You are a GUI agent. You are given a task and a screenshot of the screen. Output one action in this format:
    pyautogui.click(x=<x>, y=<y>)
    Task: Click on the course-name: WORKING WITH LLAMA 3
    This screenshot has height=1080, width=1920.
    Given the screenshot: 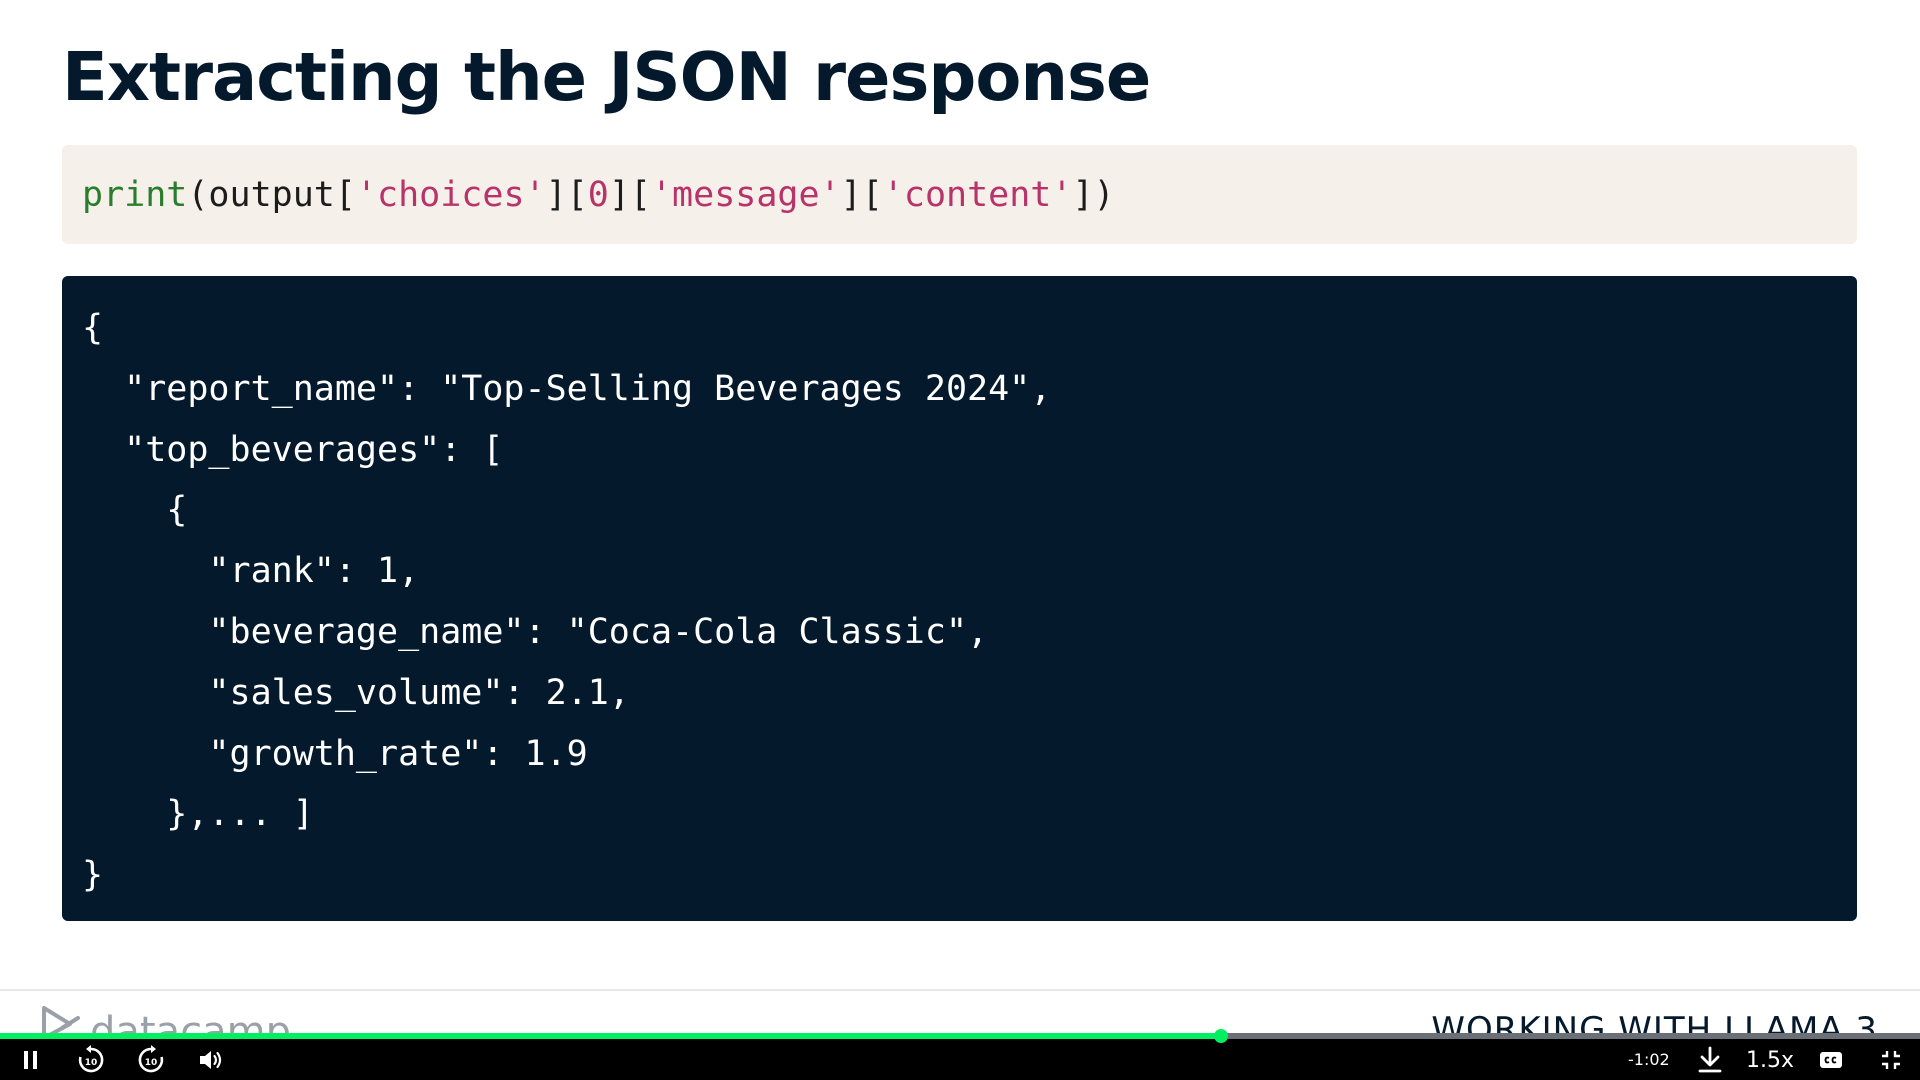 What is the action you would take?
    pyautogui.click(x=1654, y=1023)
    